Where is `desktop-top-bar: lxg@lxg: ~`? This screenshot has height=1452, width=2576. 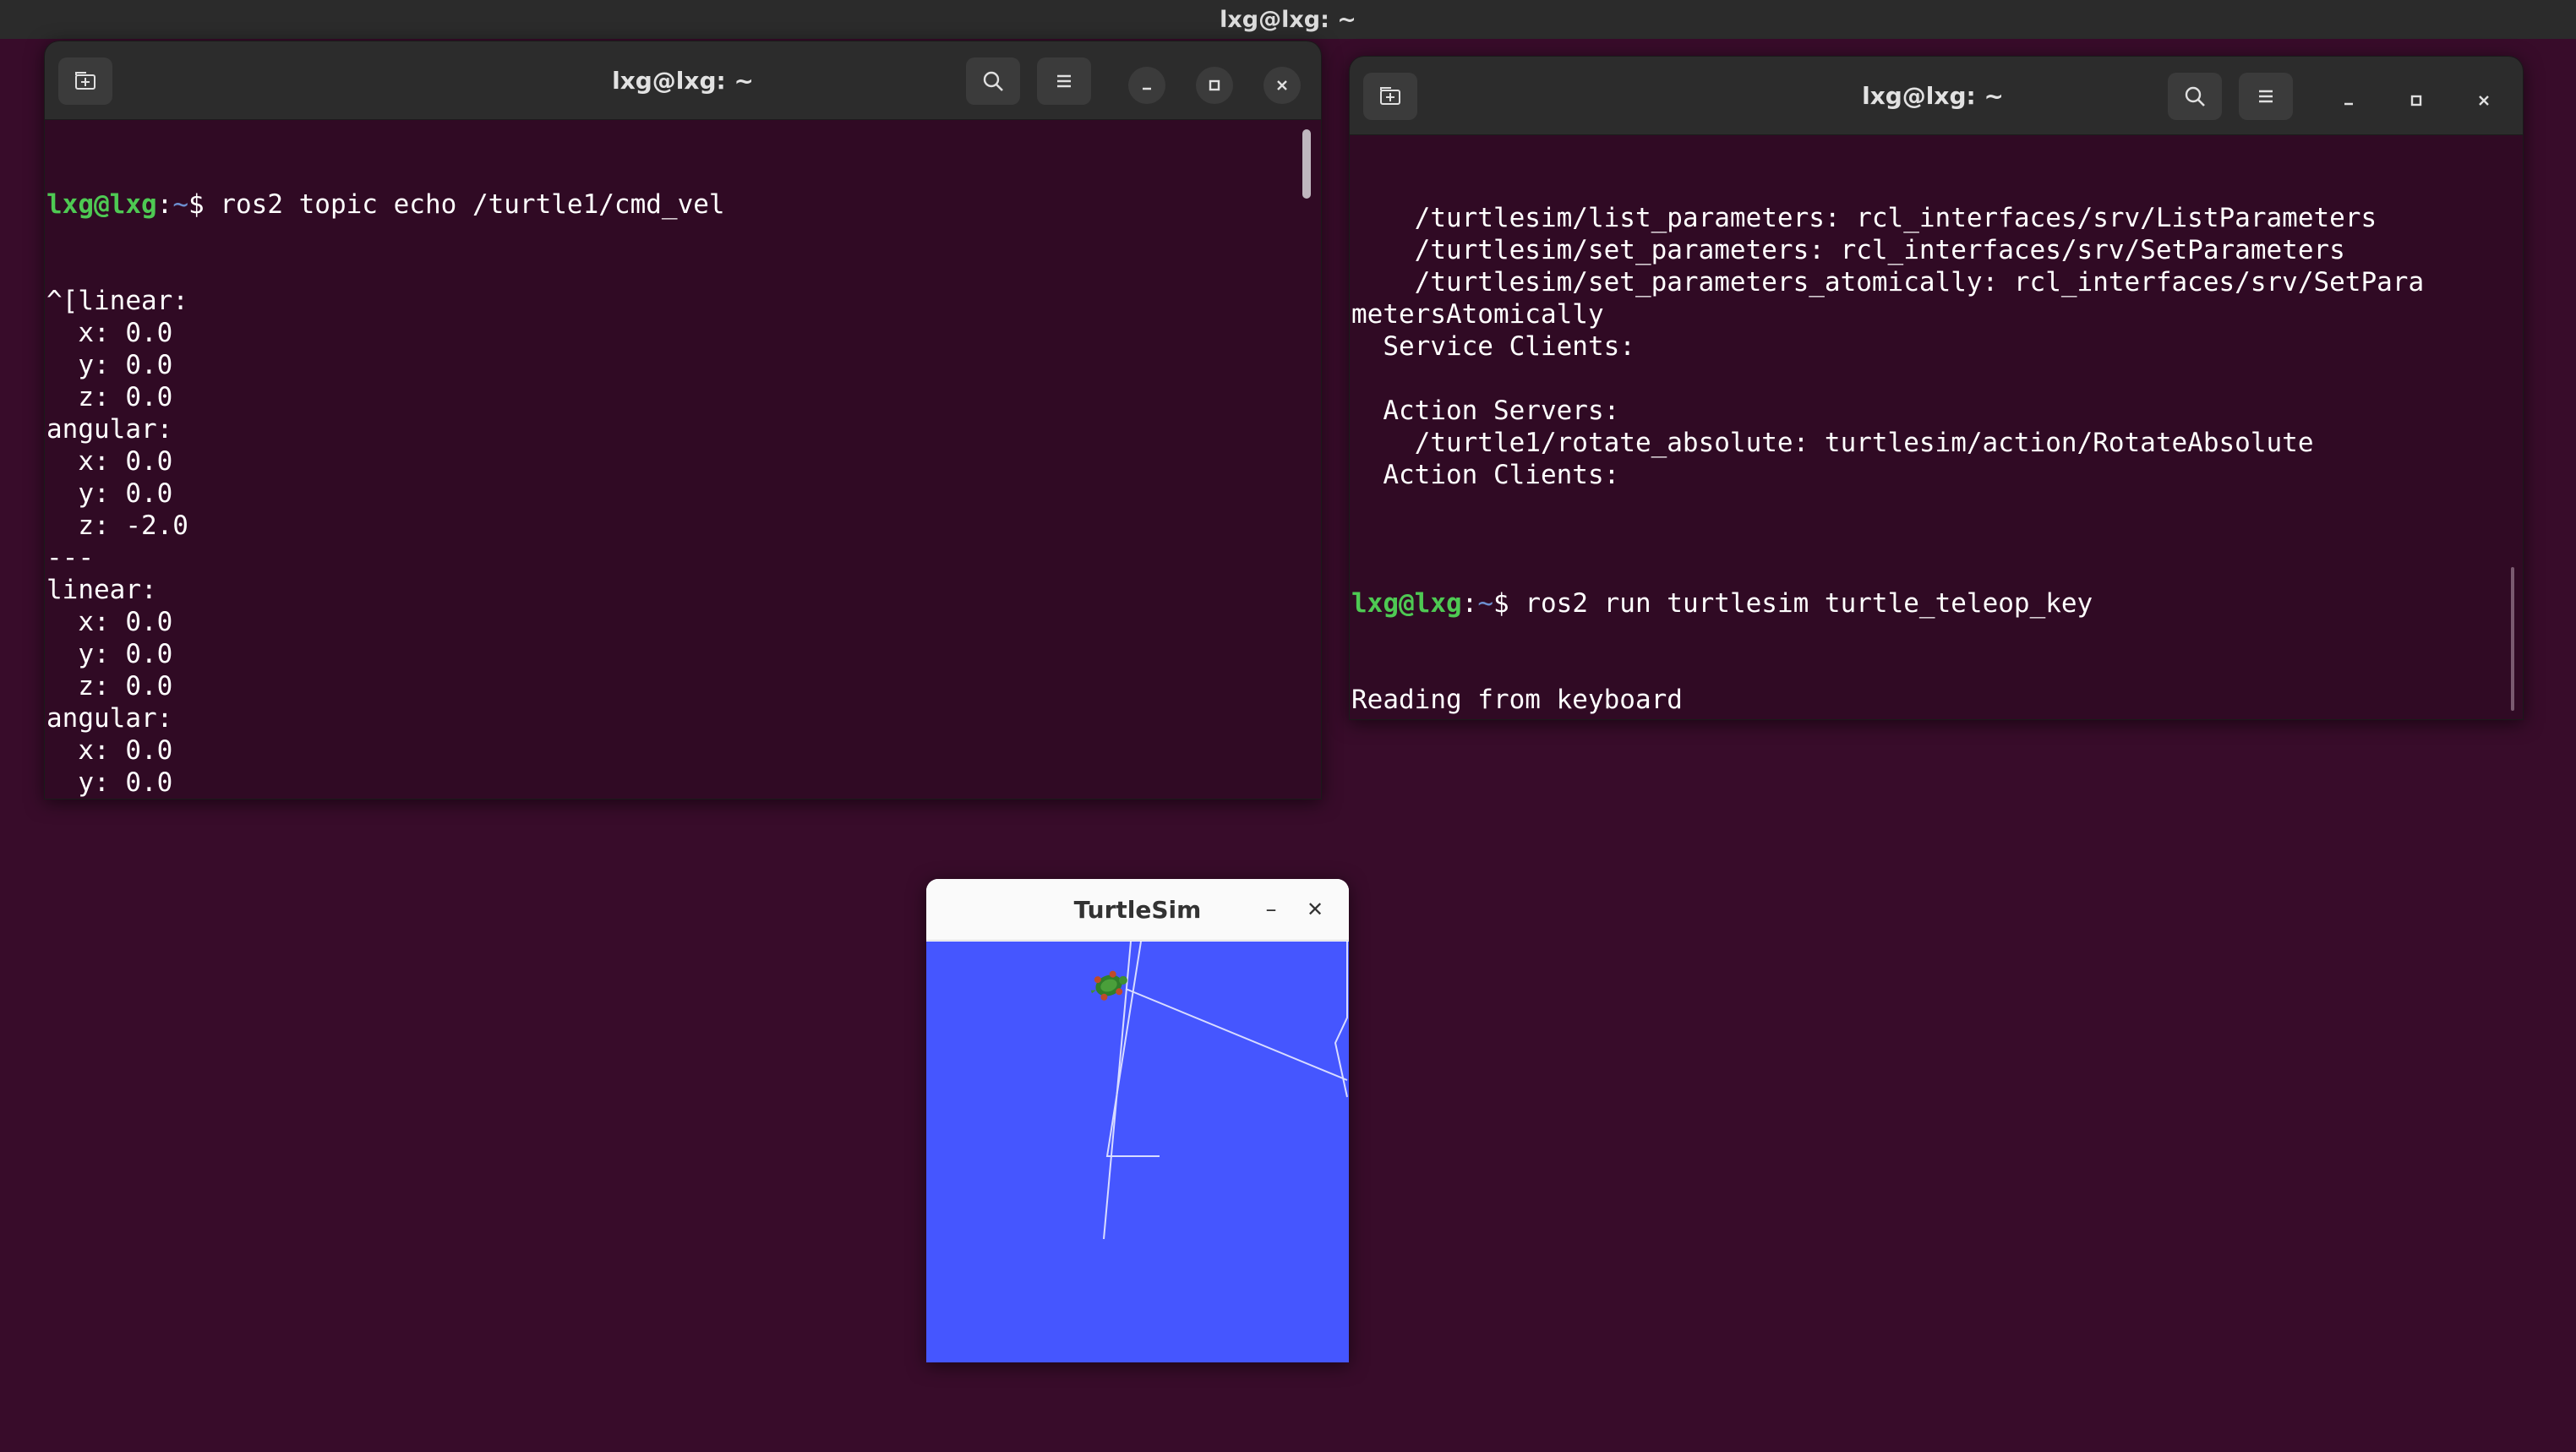 desktop-top-bar: lxg@lxg: ~ is located at coordinates (1288, 19).